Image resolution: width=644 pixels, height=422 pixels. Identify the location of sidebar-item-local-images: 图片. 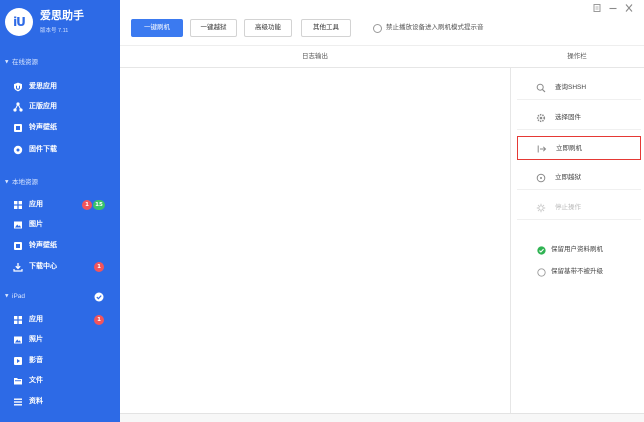
(60, 225).